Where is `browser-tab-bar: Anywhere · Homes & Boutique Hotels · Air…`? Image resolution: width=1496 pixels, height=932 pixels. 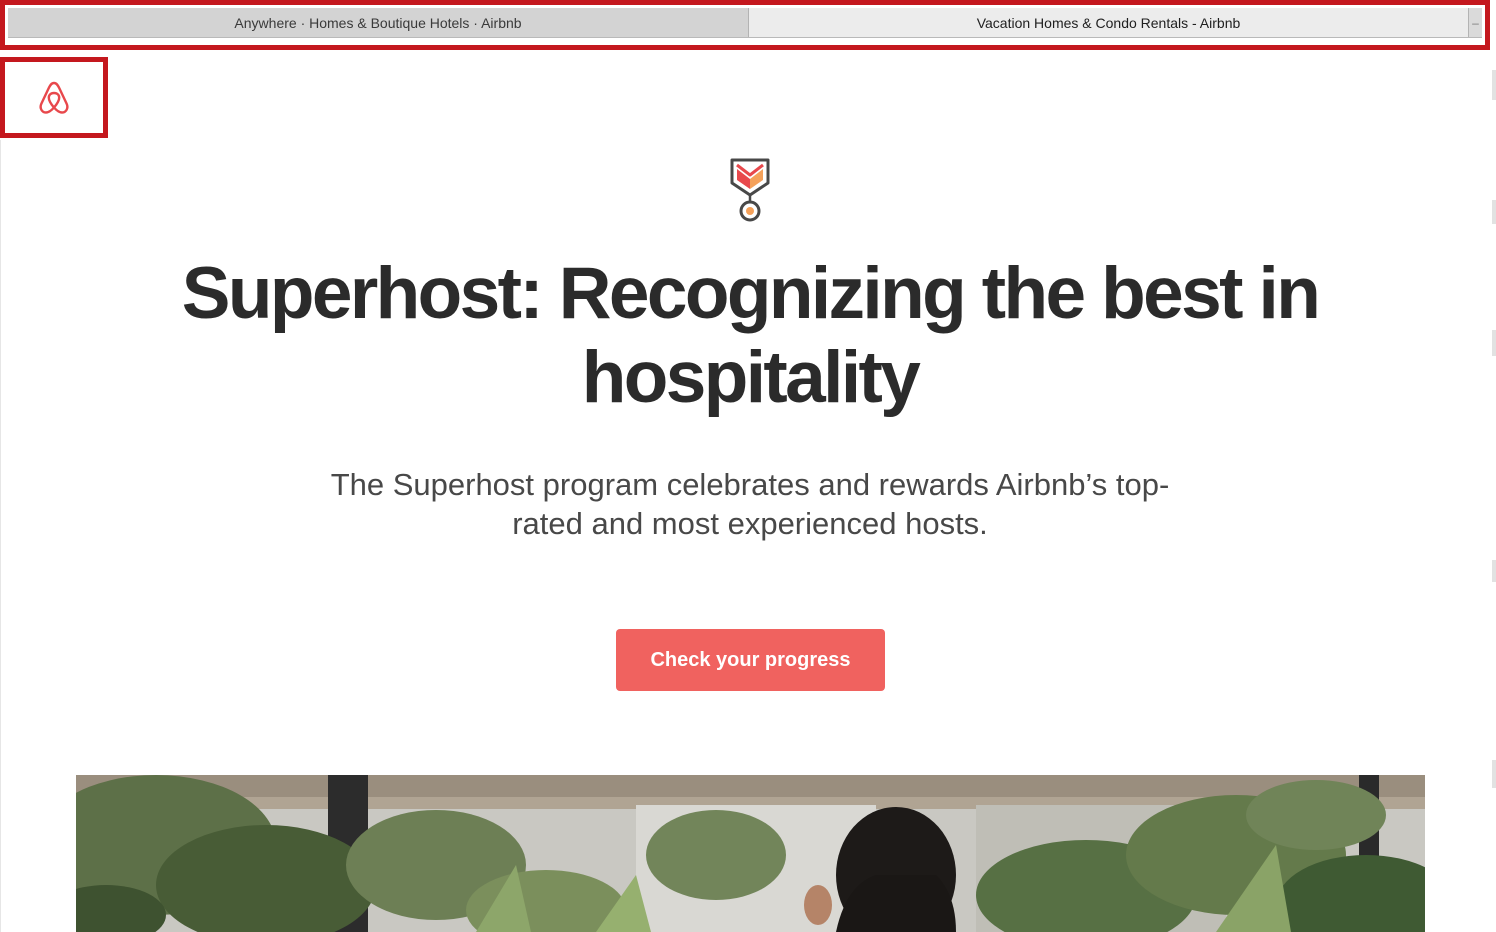 browser-tab-bar: Anywhere · Homes & Boutique Hotels · Air… is located at coordinates (745, 23).